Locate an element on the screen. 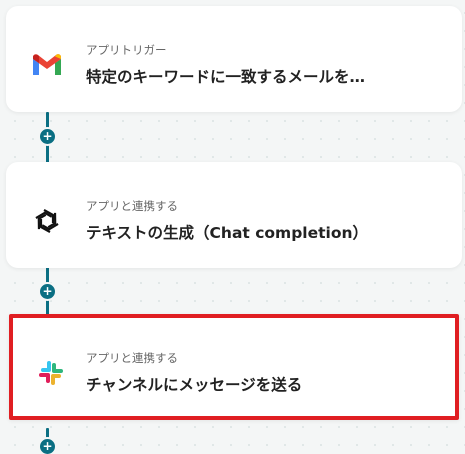 Image resolution: width=465 pixels, height=454 pixels. slack-icon is located at coordinates (51, 373).